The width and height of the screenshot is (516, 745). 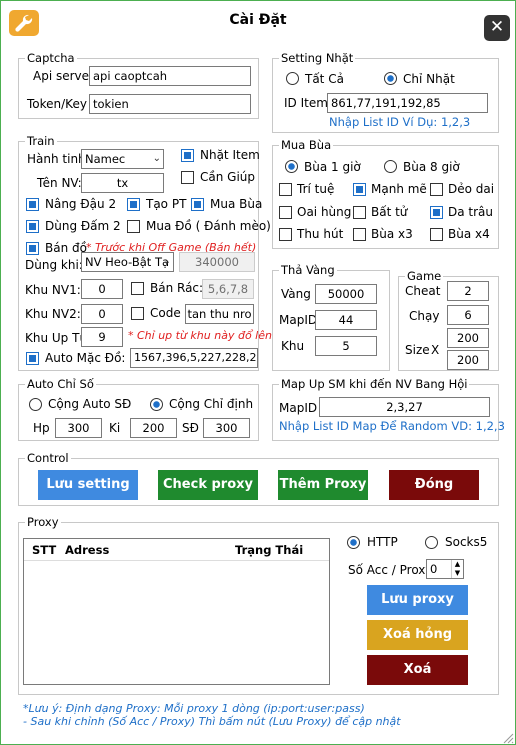 I want to click on api-server-input: api caoptcah, so click(x=170, y=76).